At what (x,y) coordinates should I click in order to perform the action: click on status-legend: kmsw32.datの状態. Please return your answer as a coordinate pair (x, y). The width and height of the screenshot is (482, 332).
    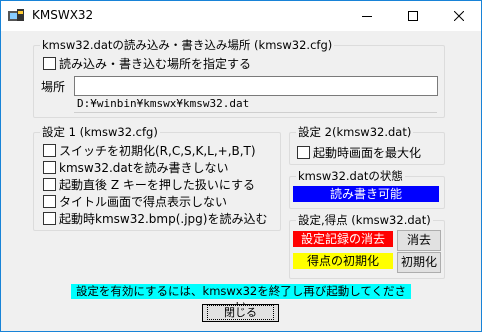
    Looking at the image, I should click on (350, 176).